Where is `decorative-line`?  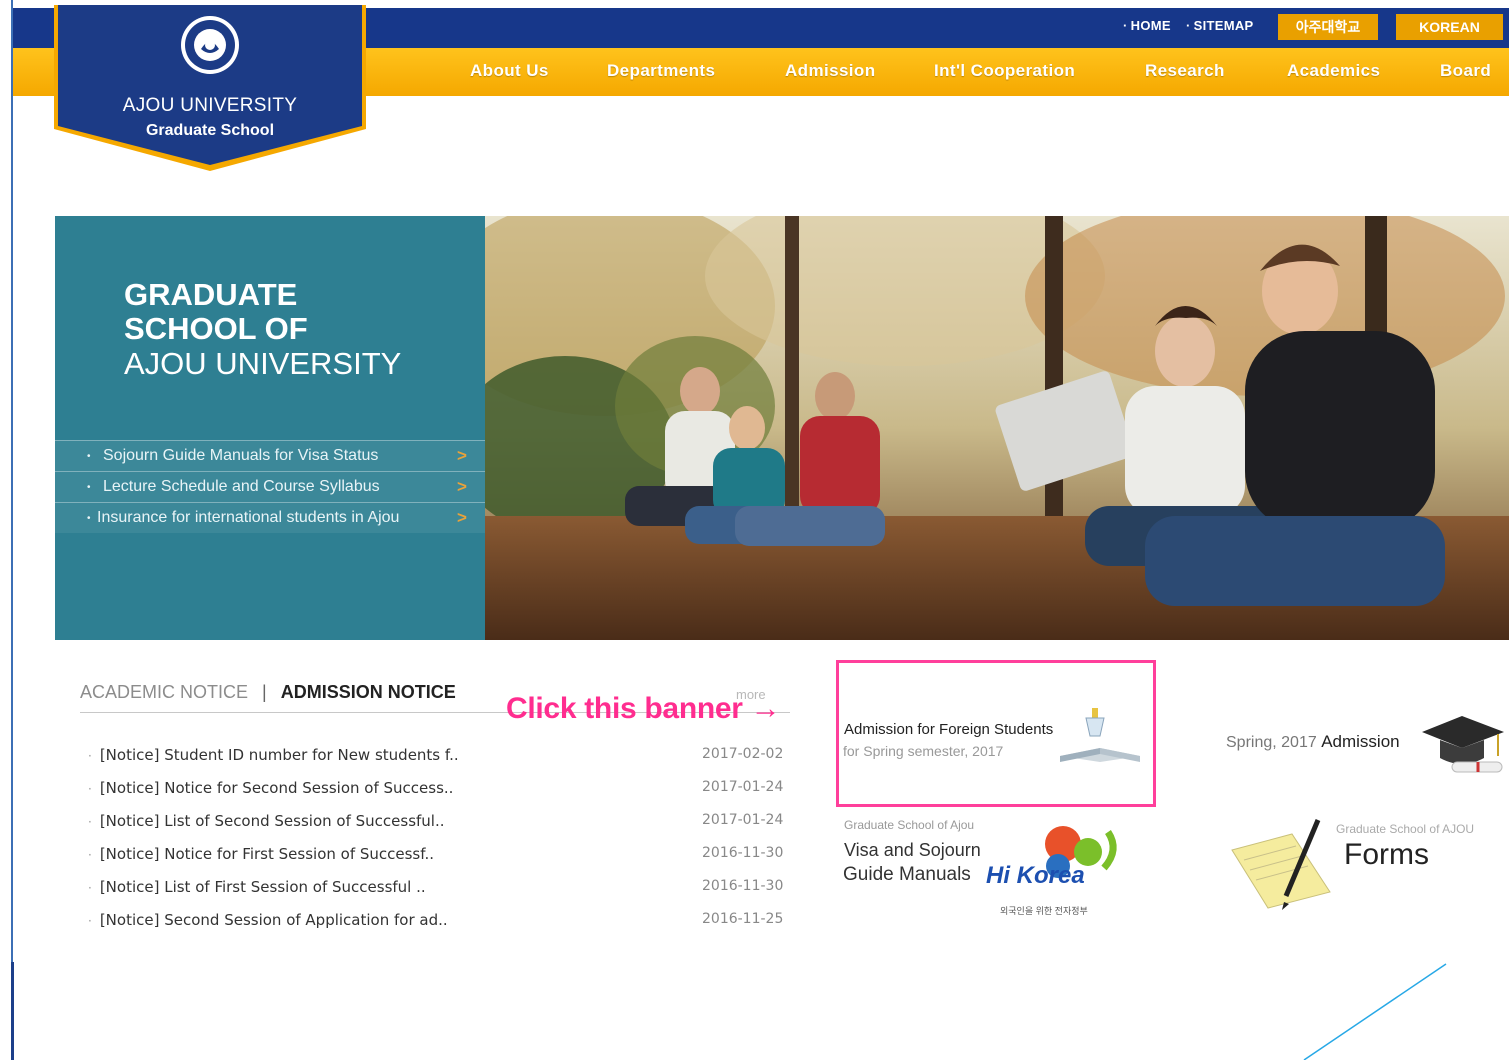
decorative-line is located at coordinates (1375, 1011).